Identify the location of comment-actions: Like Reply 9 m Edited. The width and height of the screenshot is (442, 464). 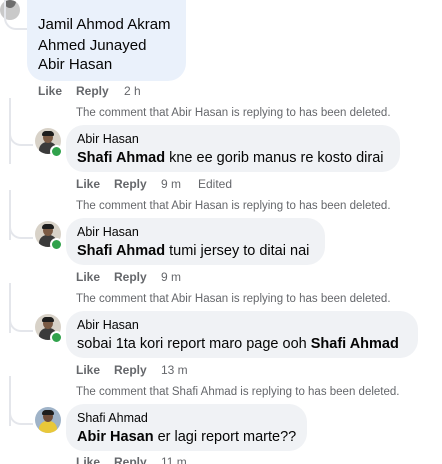
(176, 184).